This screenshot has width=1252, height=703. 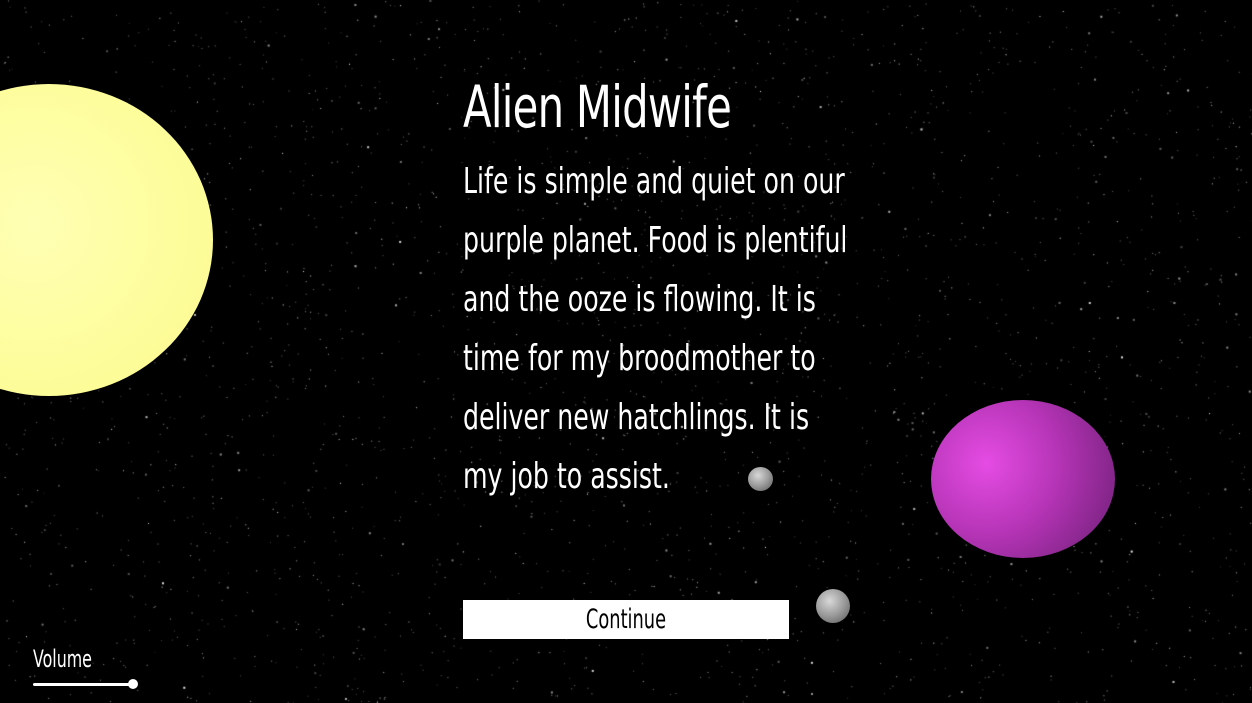 What do you see at coordinates (654, 181) in the screenshot?
I see `story-line: Life is simple and quiet on our` at bounding box center [654, 181].